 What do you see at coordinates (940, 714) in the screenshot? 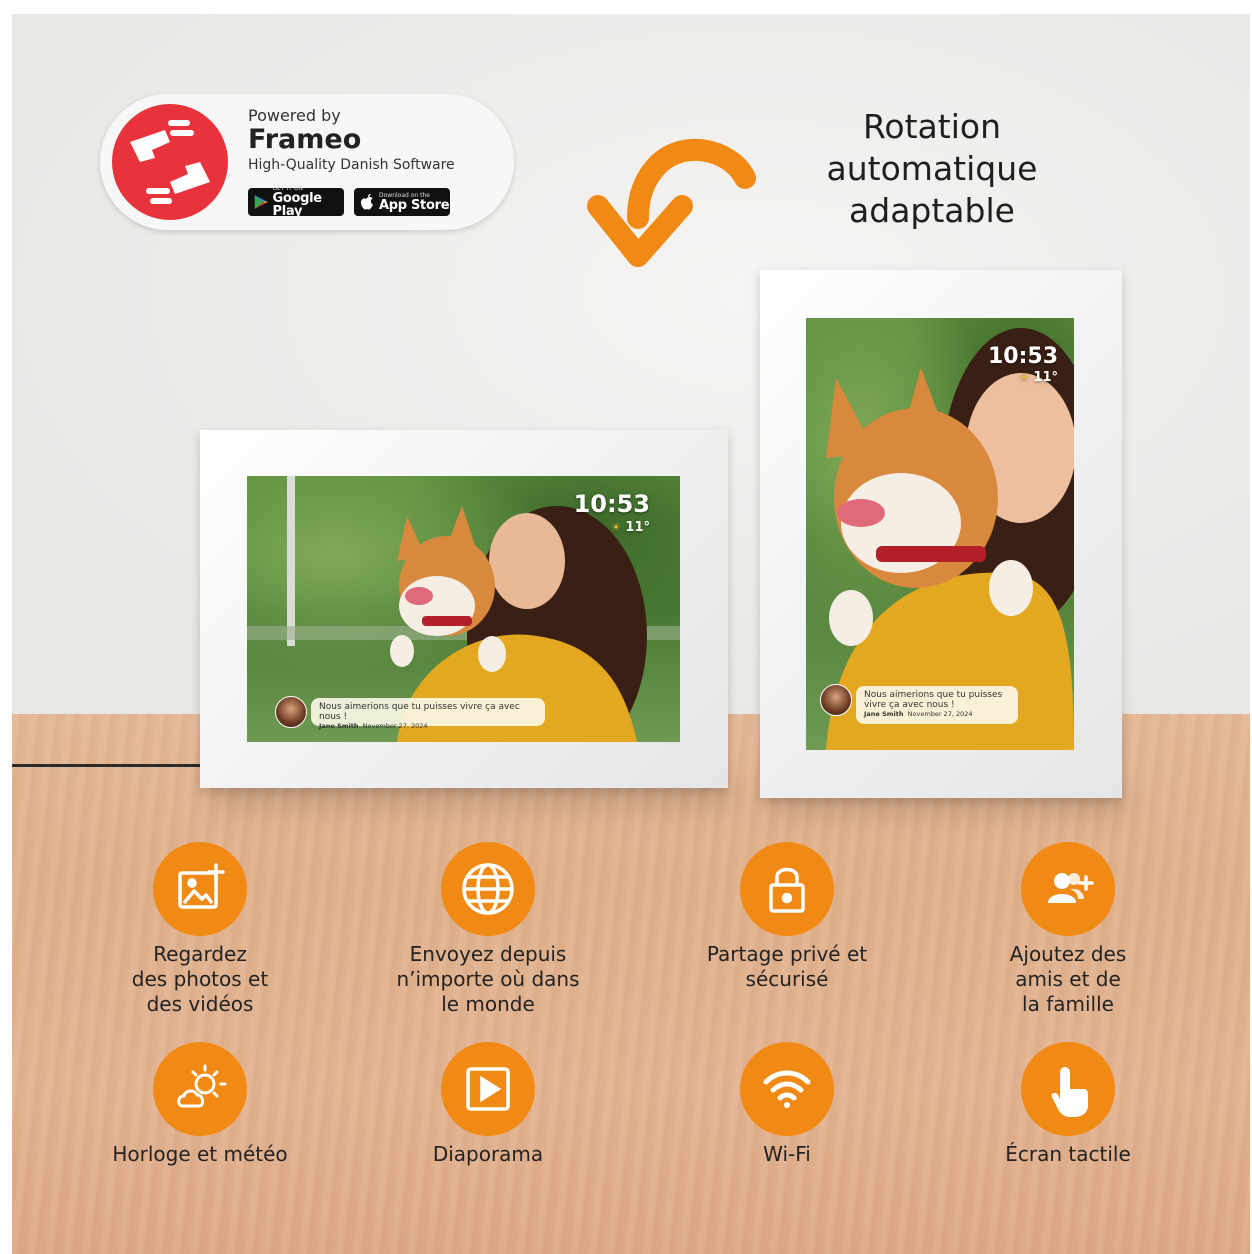
I see `portrait-message-date: November 27, 2024` at bounding box center [940, 714].